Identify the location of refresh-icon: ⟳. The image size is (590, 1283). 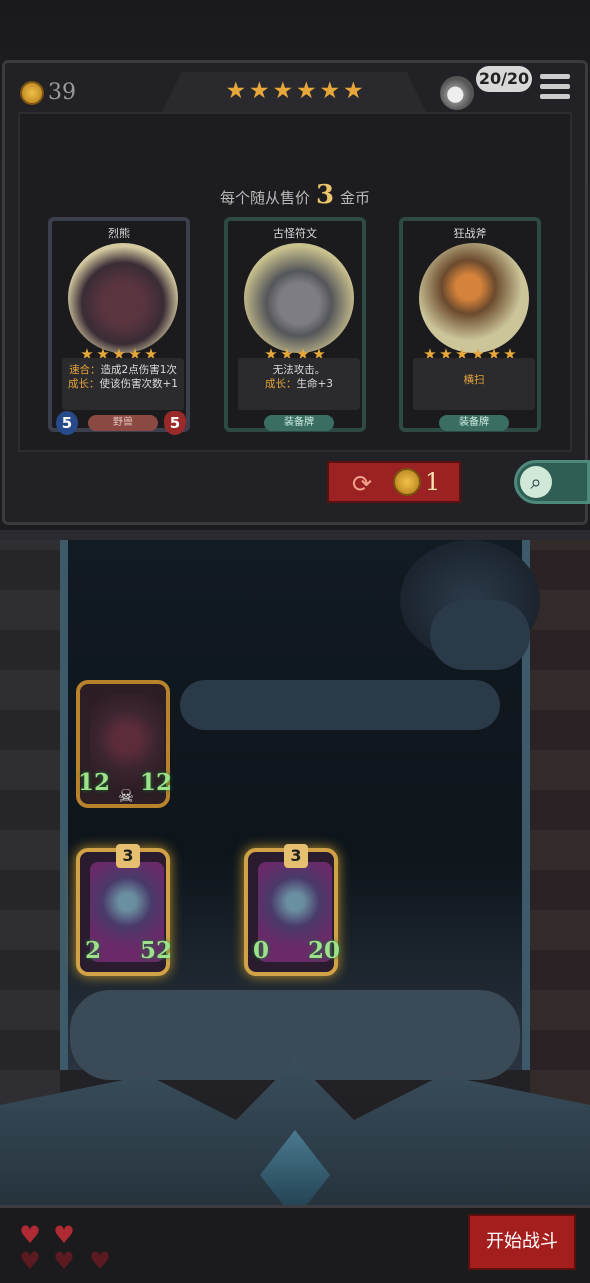
(362, 484).